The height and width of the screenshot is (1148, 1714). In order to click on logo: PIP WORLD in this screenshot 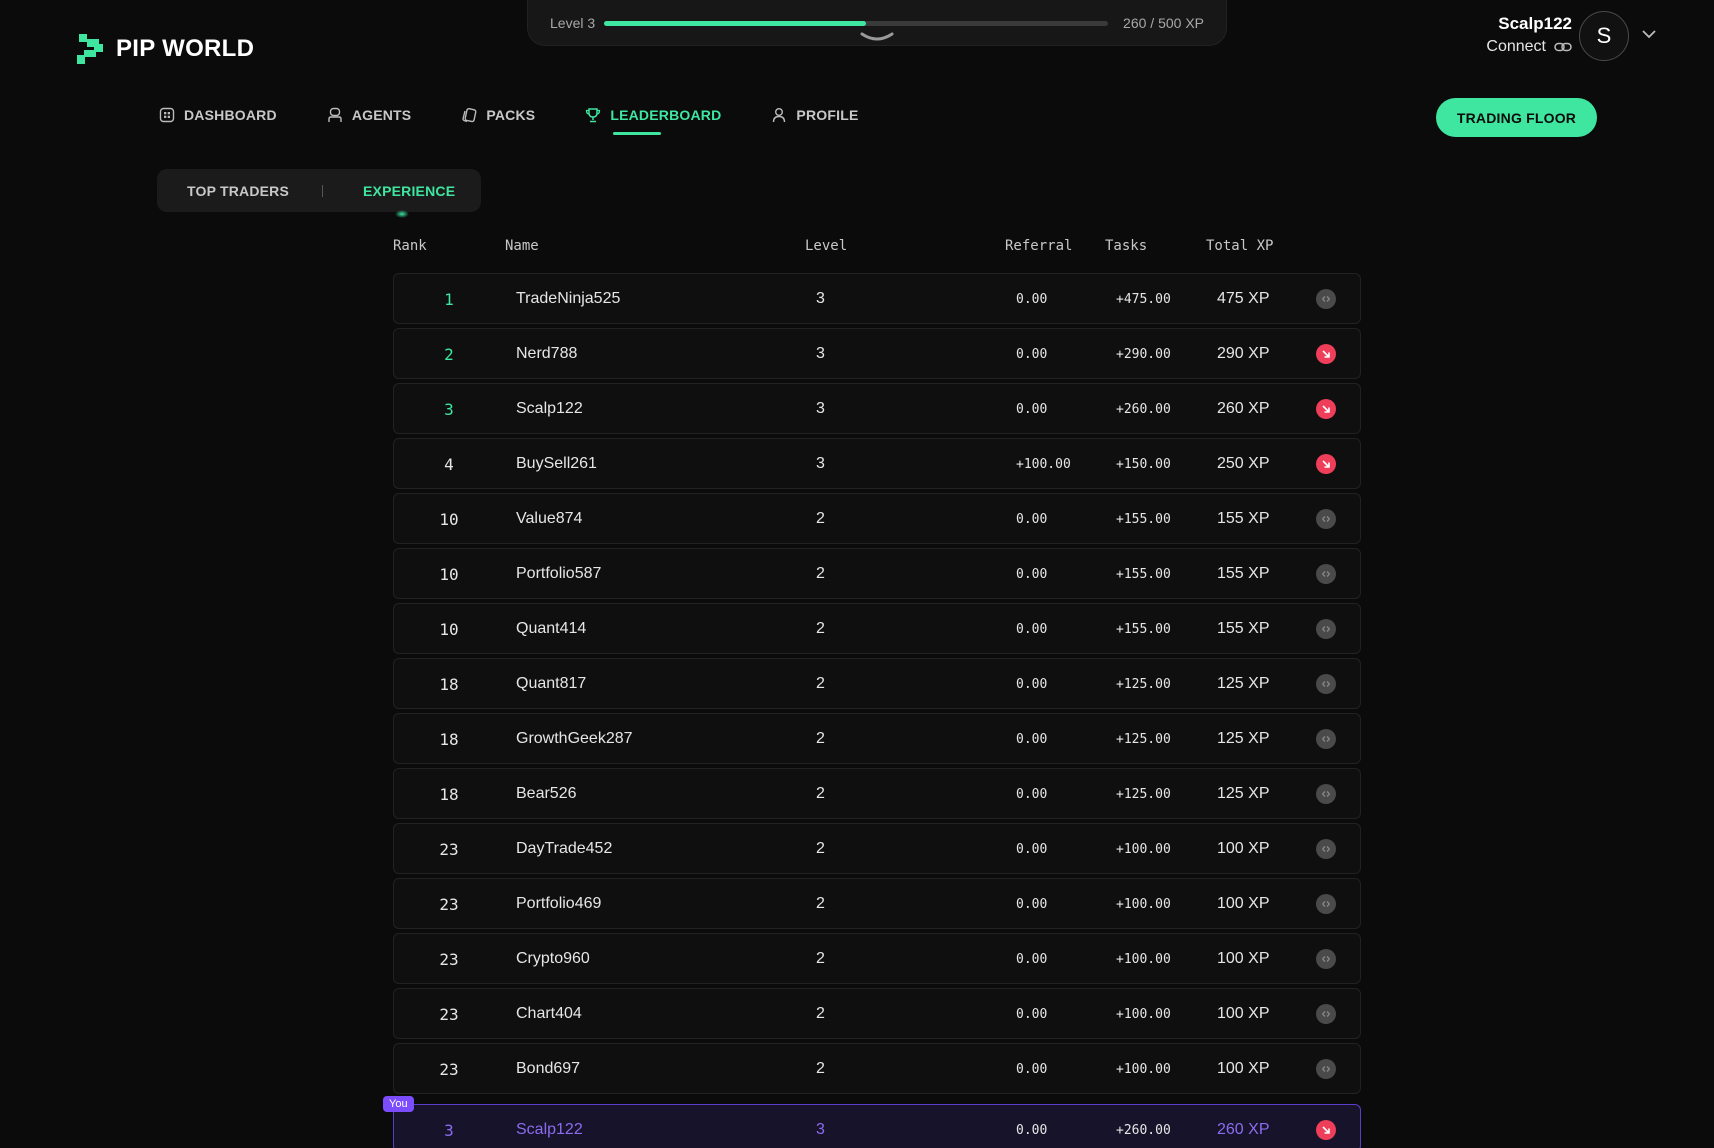, I will do `click(165, 49)`.